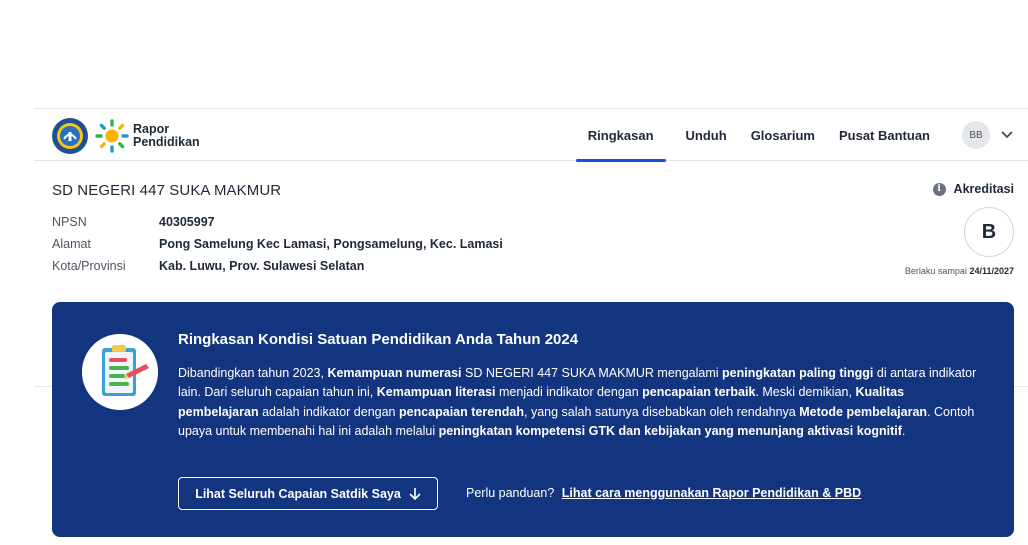  I want to click on npsn-value: 40305997, so click(187, 222).